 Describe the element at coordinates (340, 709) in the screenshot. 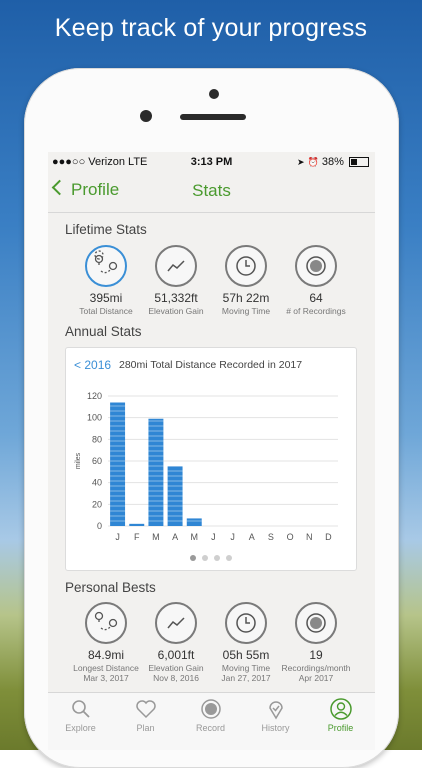

I see `profile-icon` at that location.